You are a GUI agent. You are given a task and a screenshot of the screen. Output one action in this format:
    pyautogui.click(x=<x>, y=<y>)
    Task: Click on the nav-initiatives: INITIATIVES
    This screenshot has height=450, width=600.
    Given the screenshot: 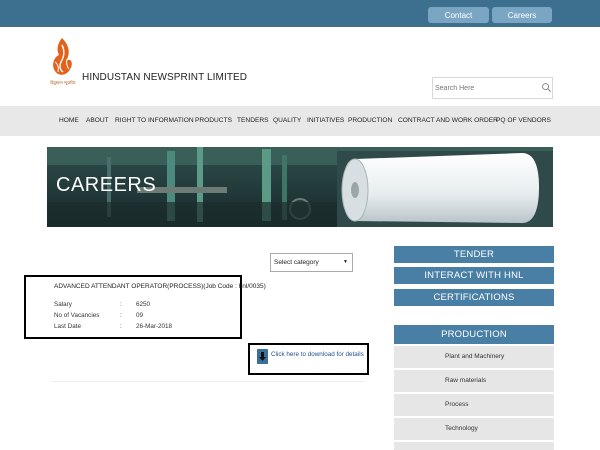 What is the action you would take?
    pyautogui.click(x=325, y=121)
    